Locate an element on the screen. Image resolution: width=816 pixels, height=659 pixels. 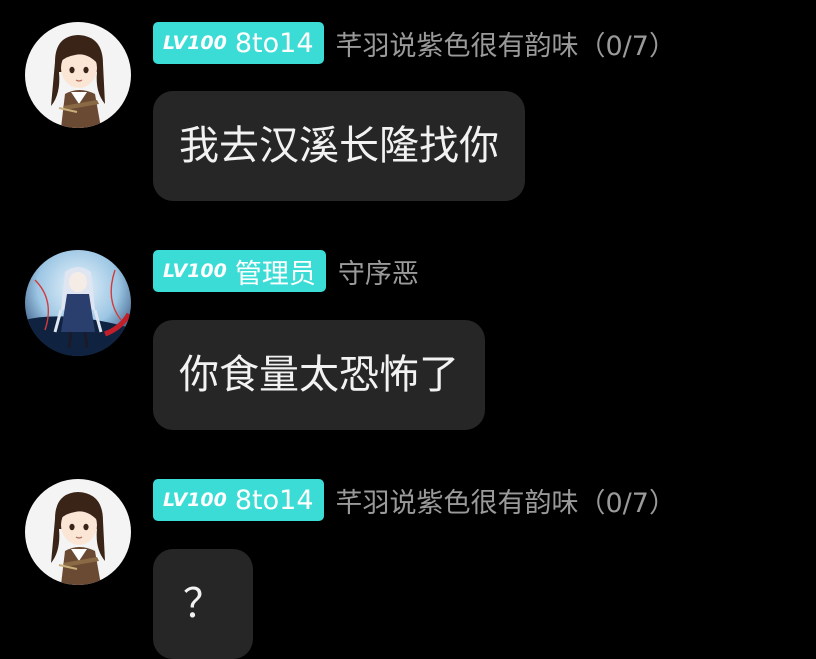
anime-character-avatar-icon is located at coordinates (78, 303).